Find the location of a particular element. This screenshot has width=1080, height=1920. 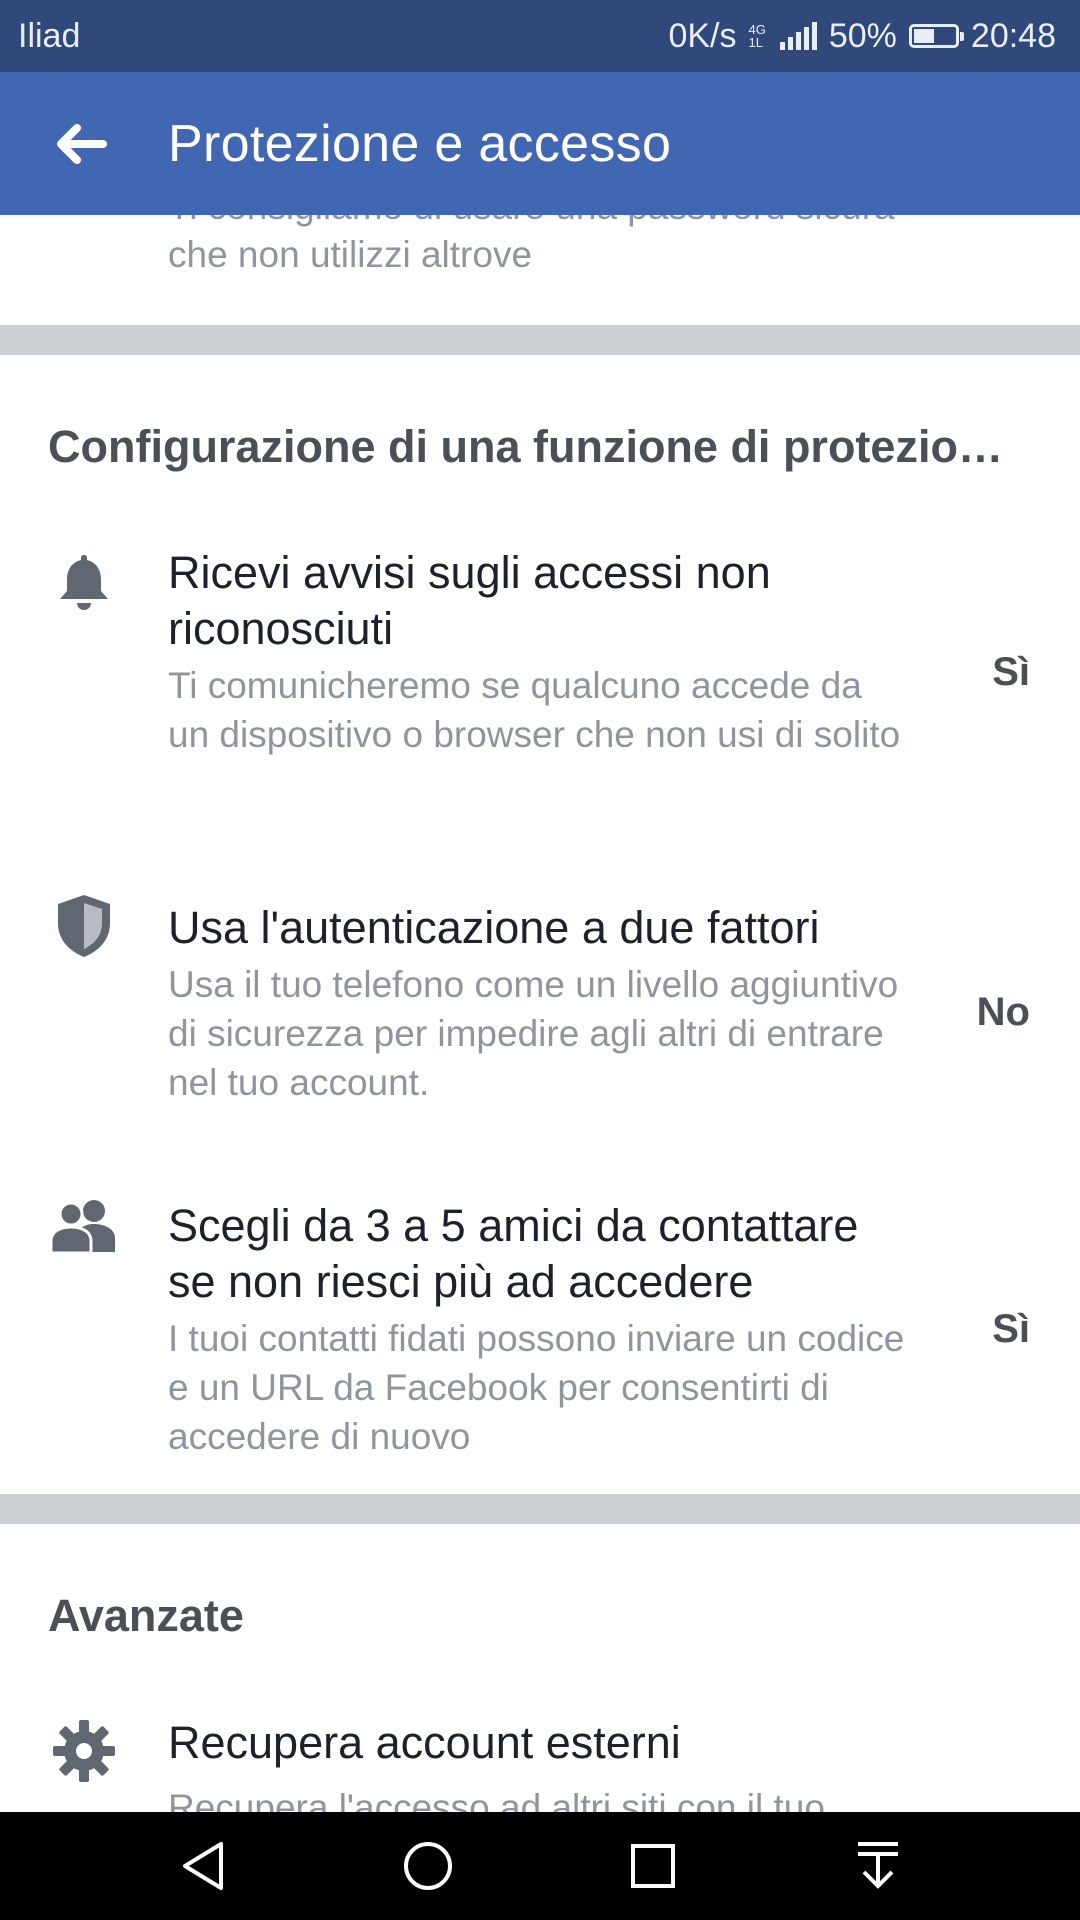

network-type: 4G 1L is located at coordinates (757, 36).